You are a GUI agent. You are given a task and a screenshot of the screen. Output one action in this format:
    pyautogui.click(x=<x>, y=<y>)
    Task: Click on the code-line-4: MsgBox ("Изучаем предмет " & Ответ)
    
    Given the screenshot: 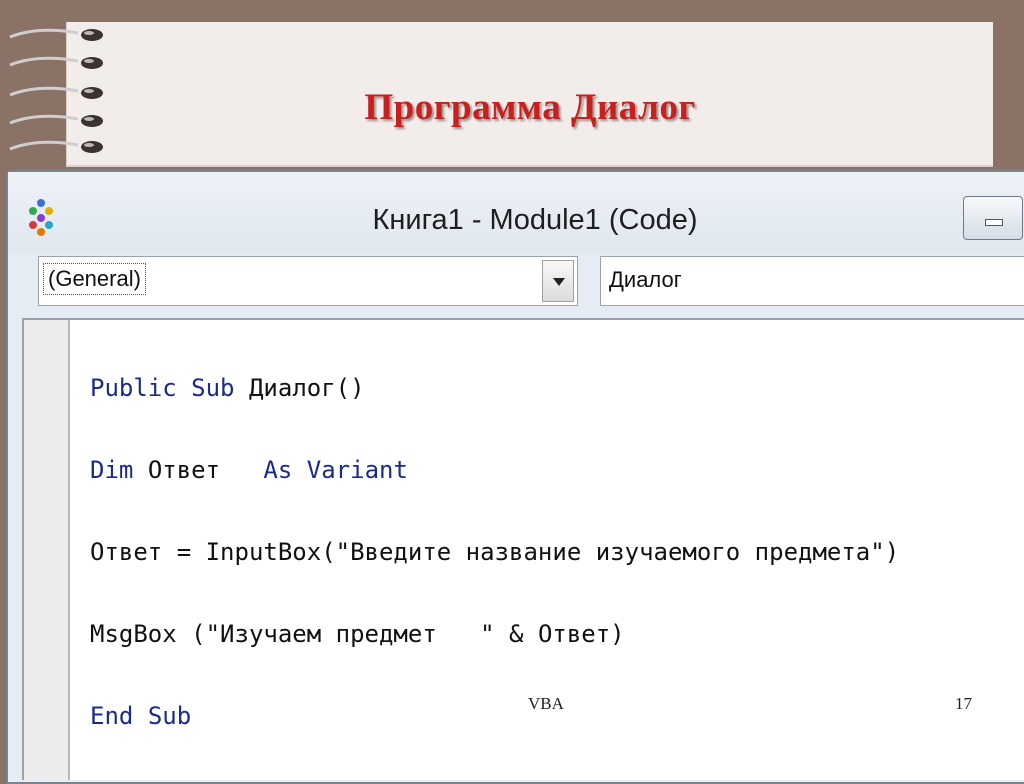 What is the action you would take?
    pyautogui.click(x=357, y=634)
    